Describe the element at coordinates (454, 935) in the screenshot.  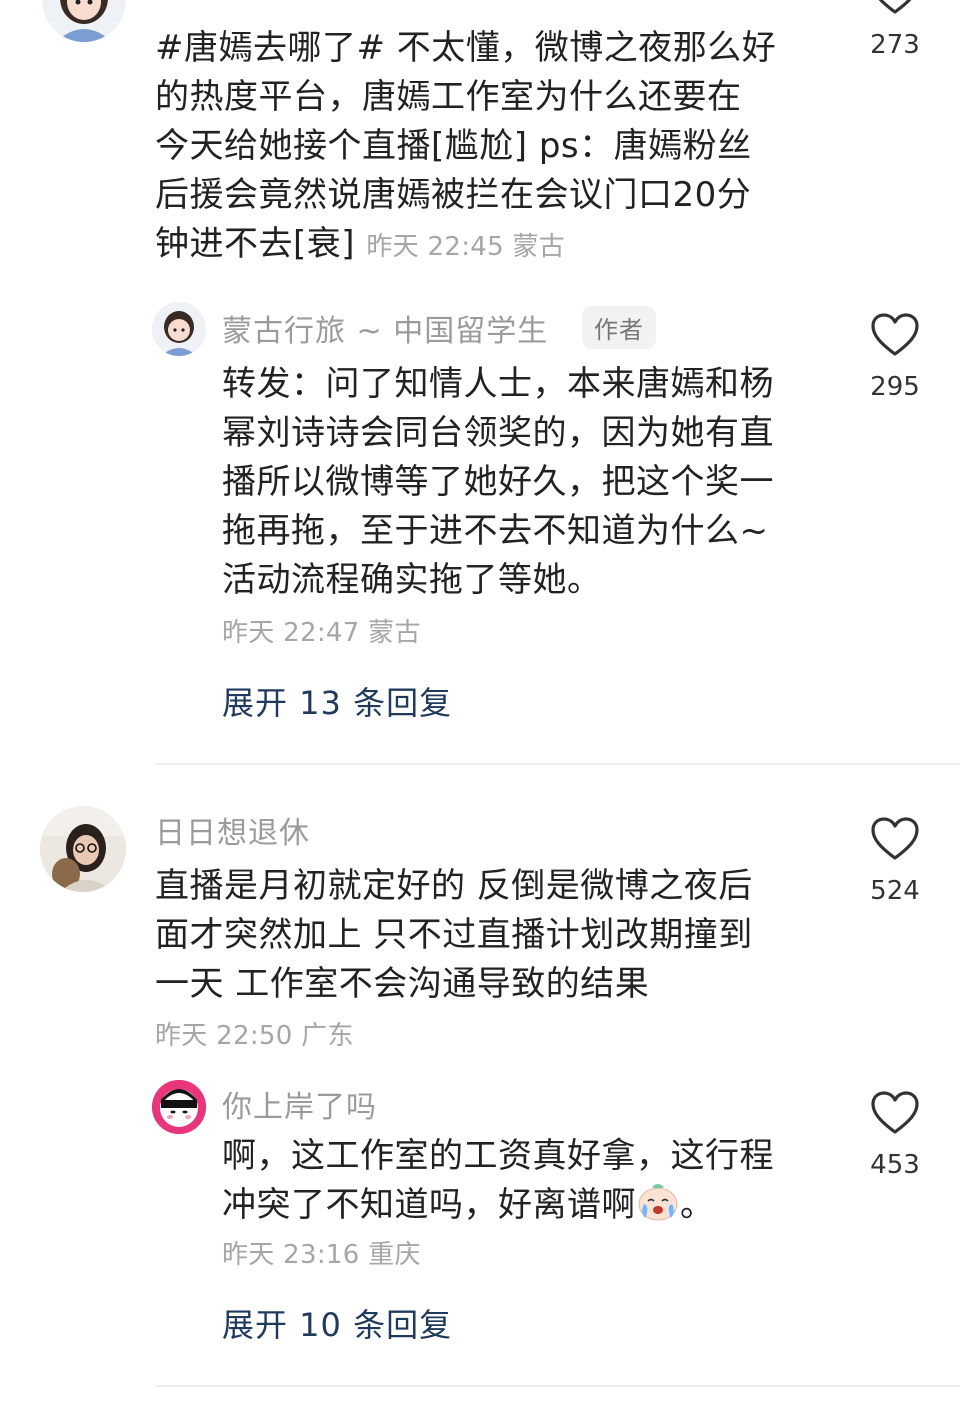
I see `comment-line: 面才突然加上 只不过直播计划改期撞到` at that location.